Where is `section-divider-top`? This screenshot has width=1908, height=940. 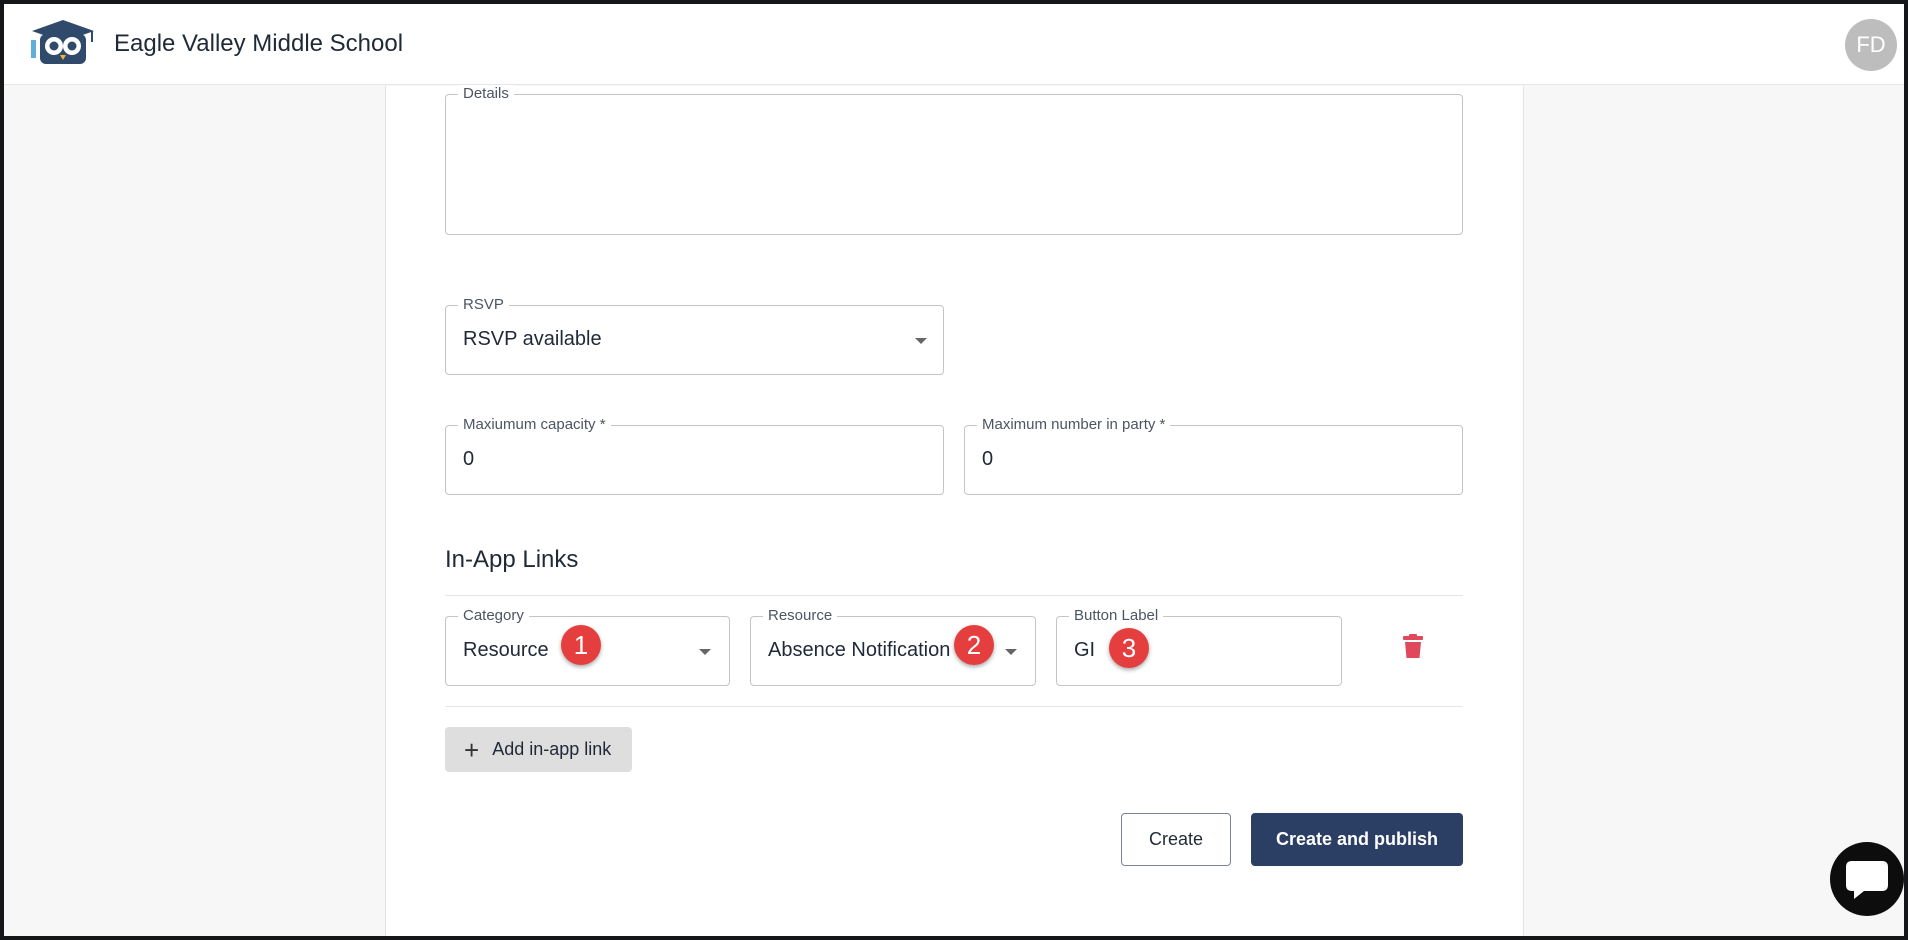
section-divider-top is located at coordinates (954, 595).